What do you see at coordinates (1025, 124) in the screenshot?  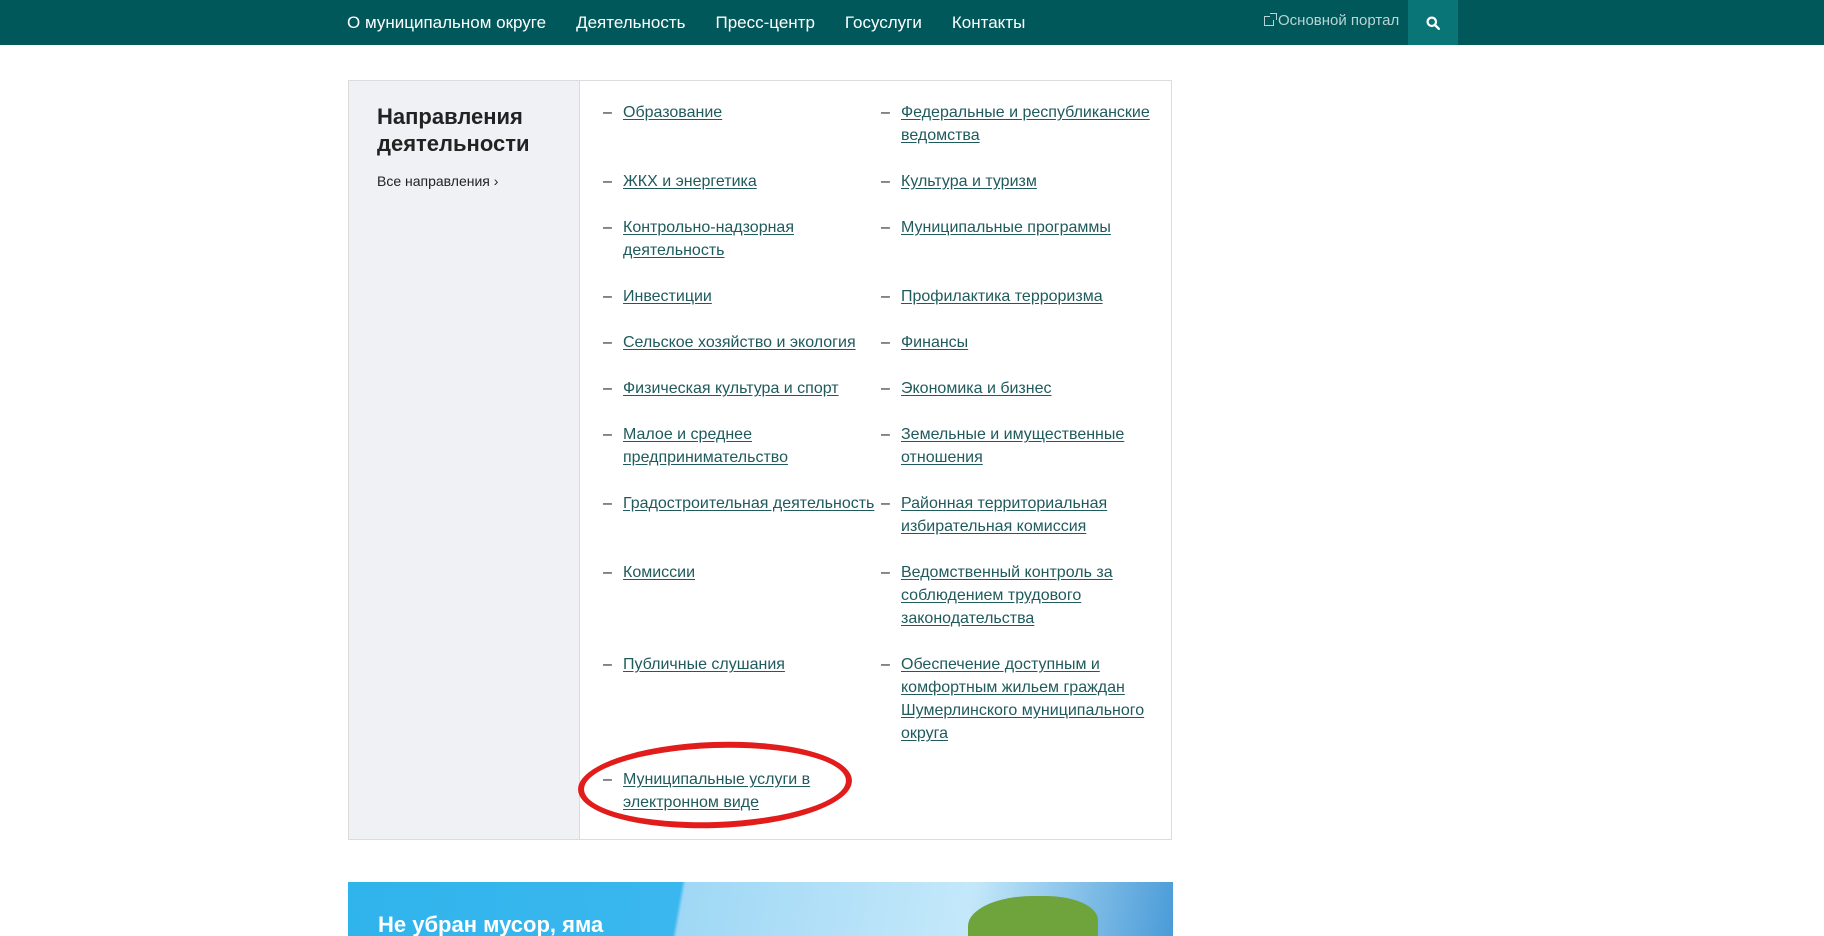 I see `direction-link-federal-agencies: Федеральные и республиканские ведомства` at bounding box center [1025, 124].